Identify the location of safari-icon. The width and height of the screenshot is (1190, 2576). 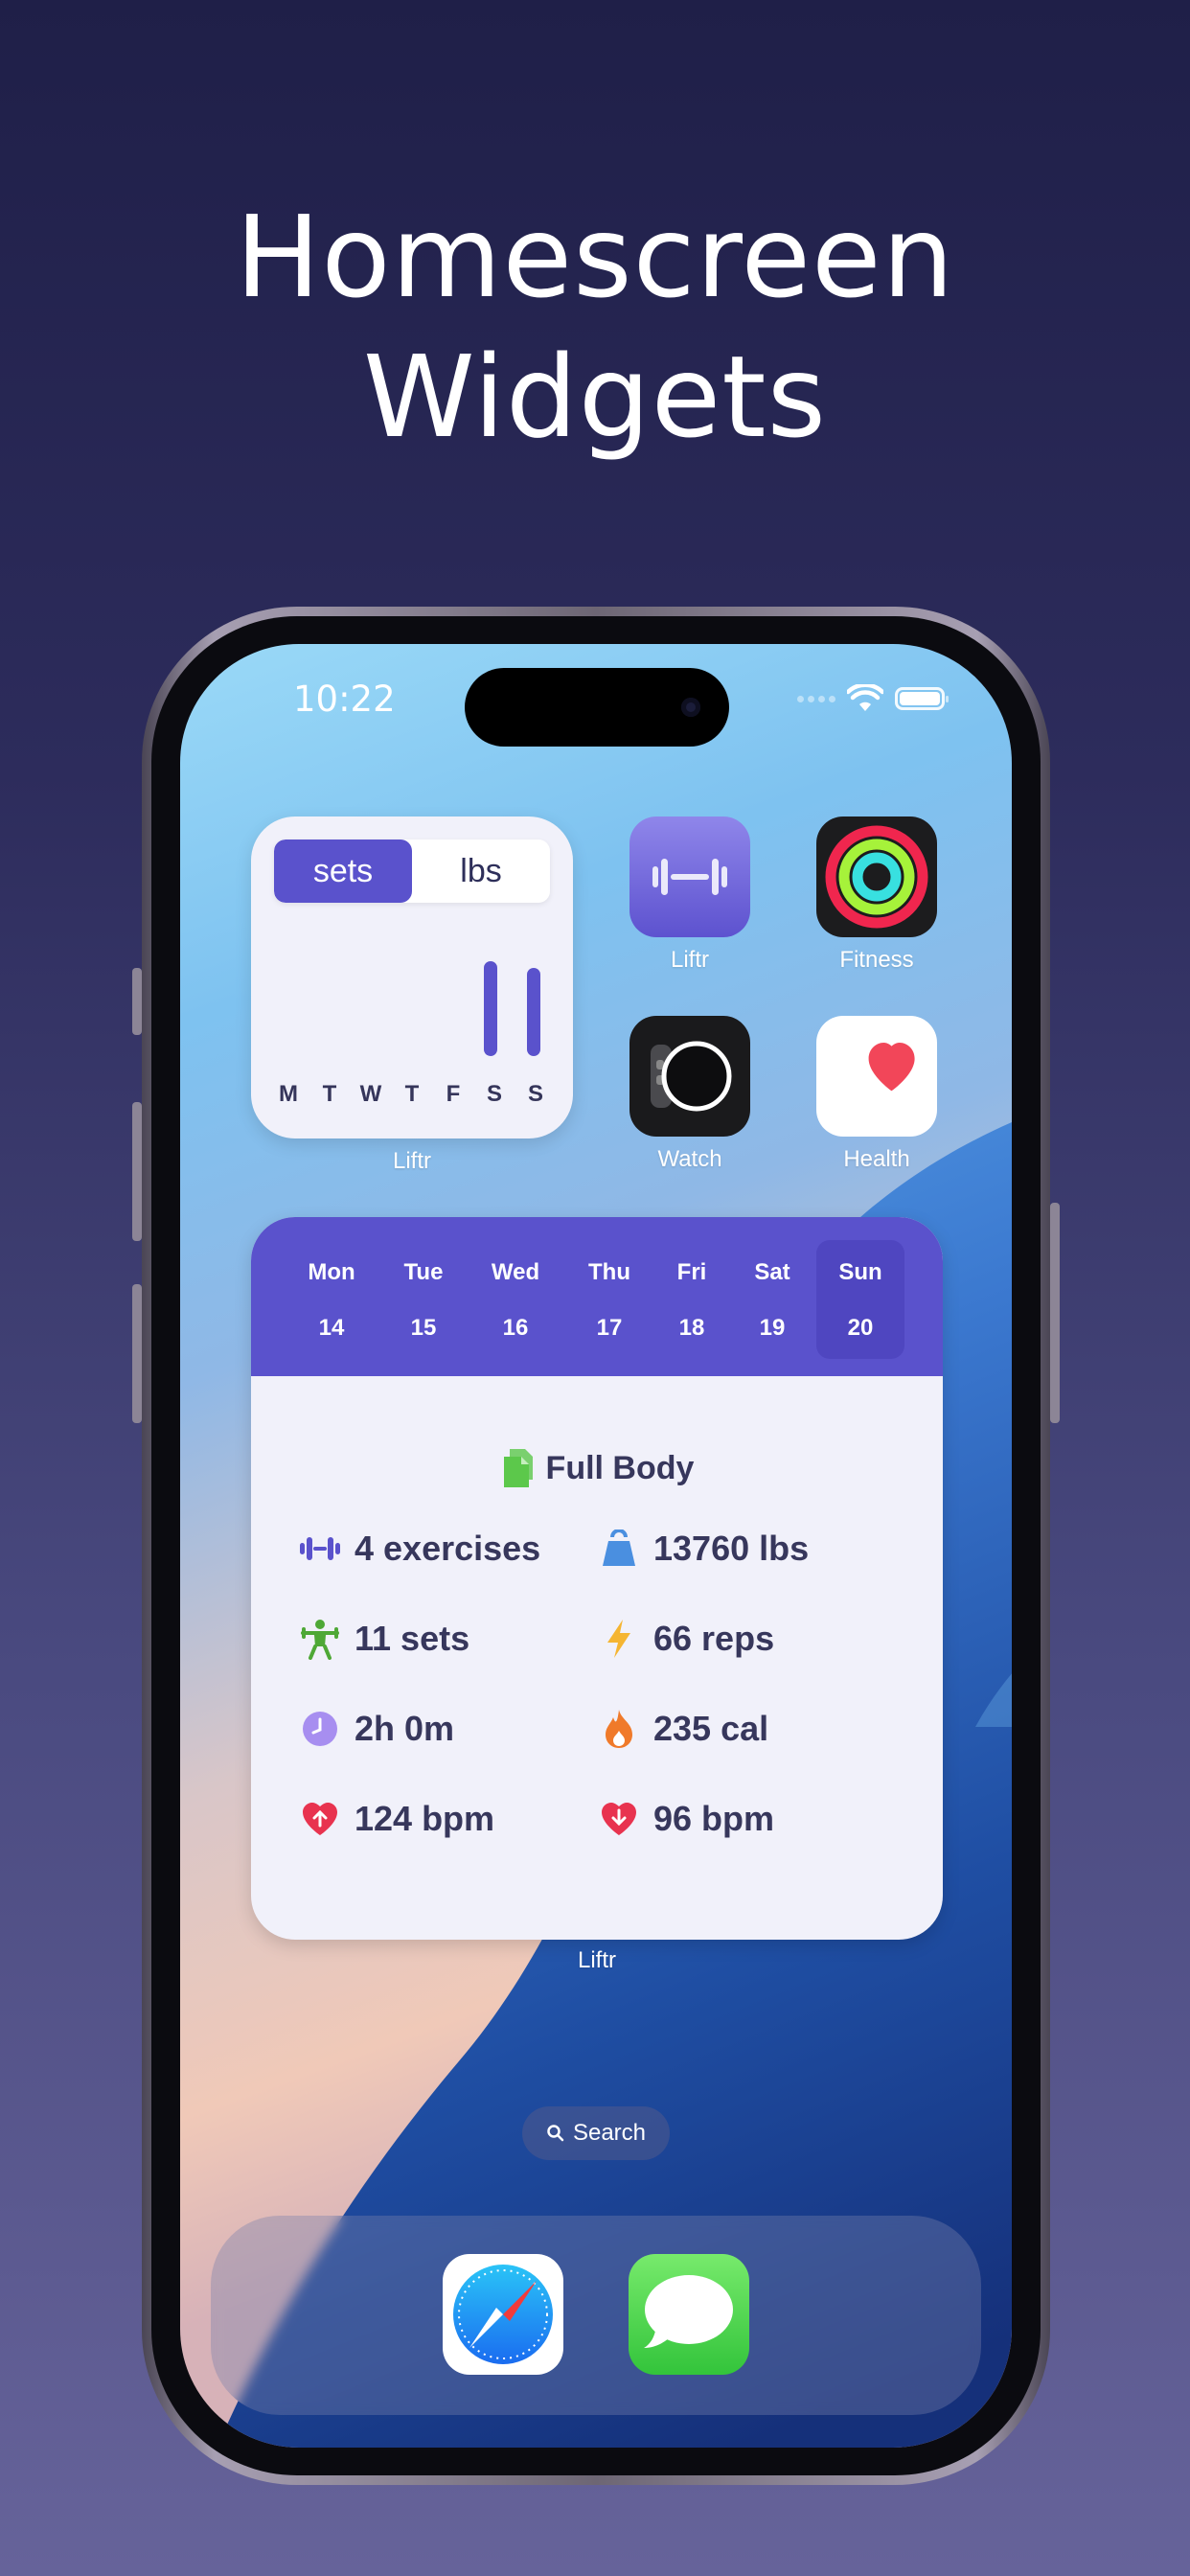
(503, 2314).